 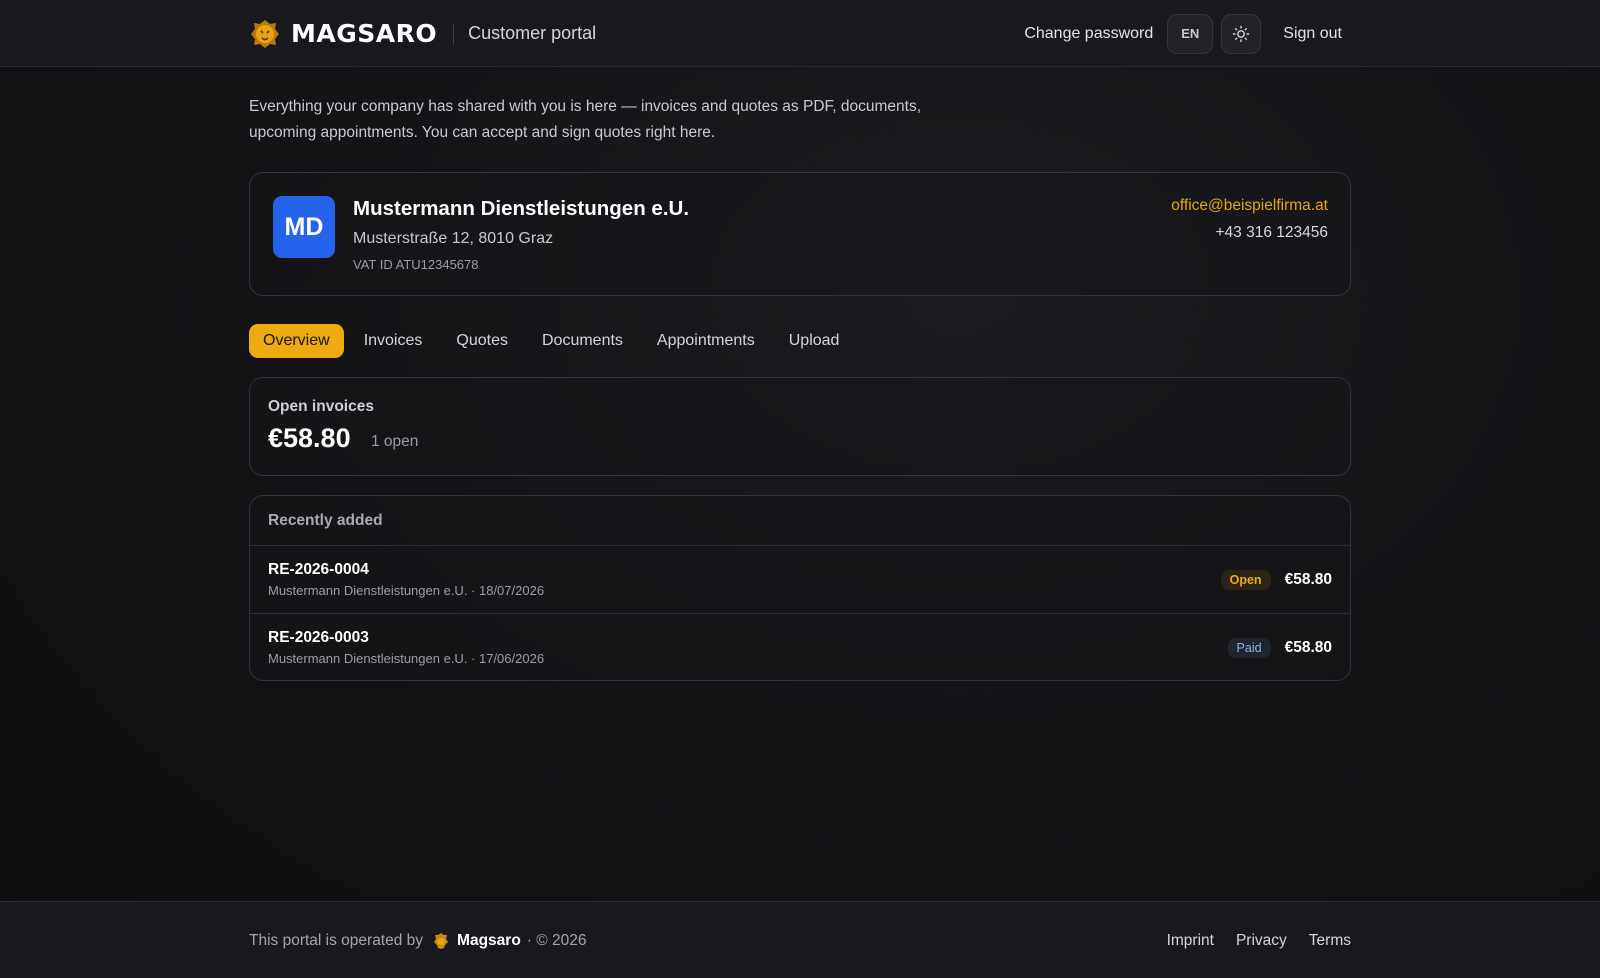 I want to click on brand: MAGSARO, so click(x=343, y=34).